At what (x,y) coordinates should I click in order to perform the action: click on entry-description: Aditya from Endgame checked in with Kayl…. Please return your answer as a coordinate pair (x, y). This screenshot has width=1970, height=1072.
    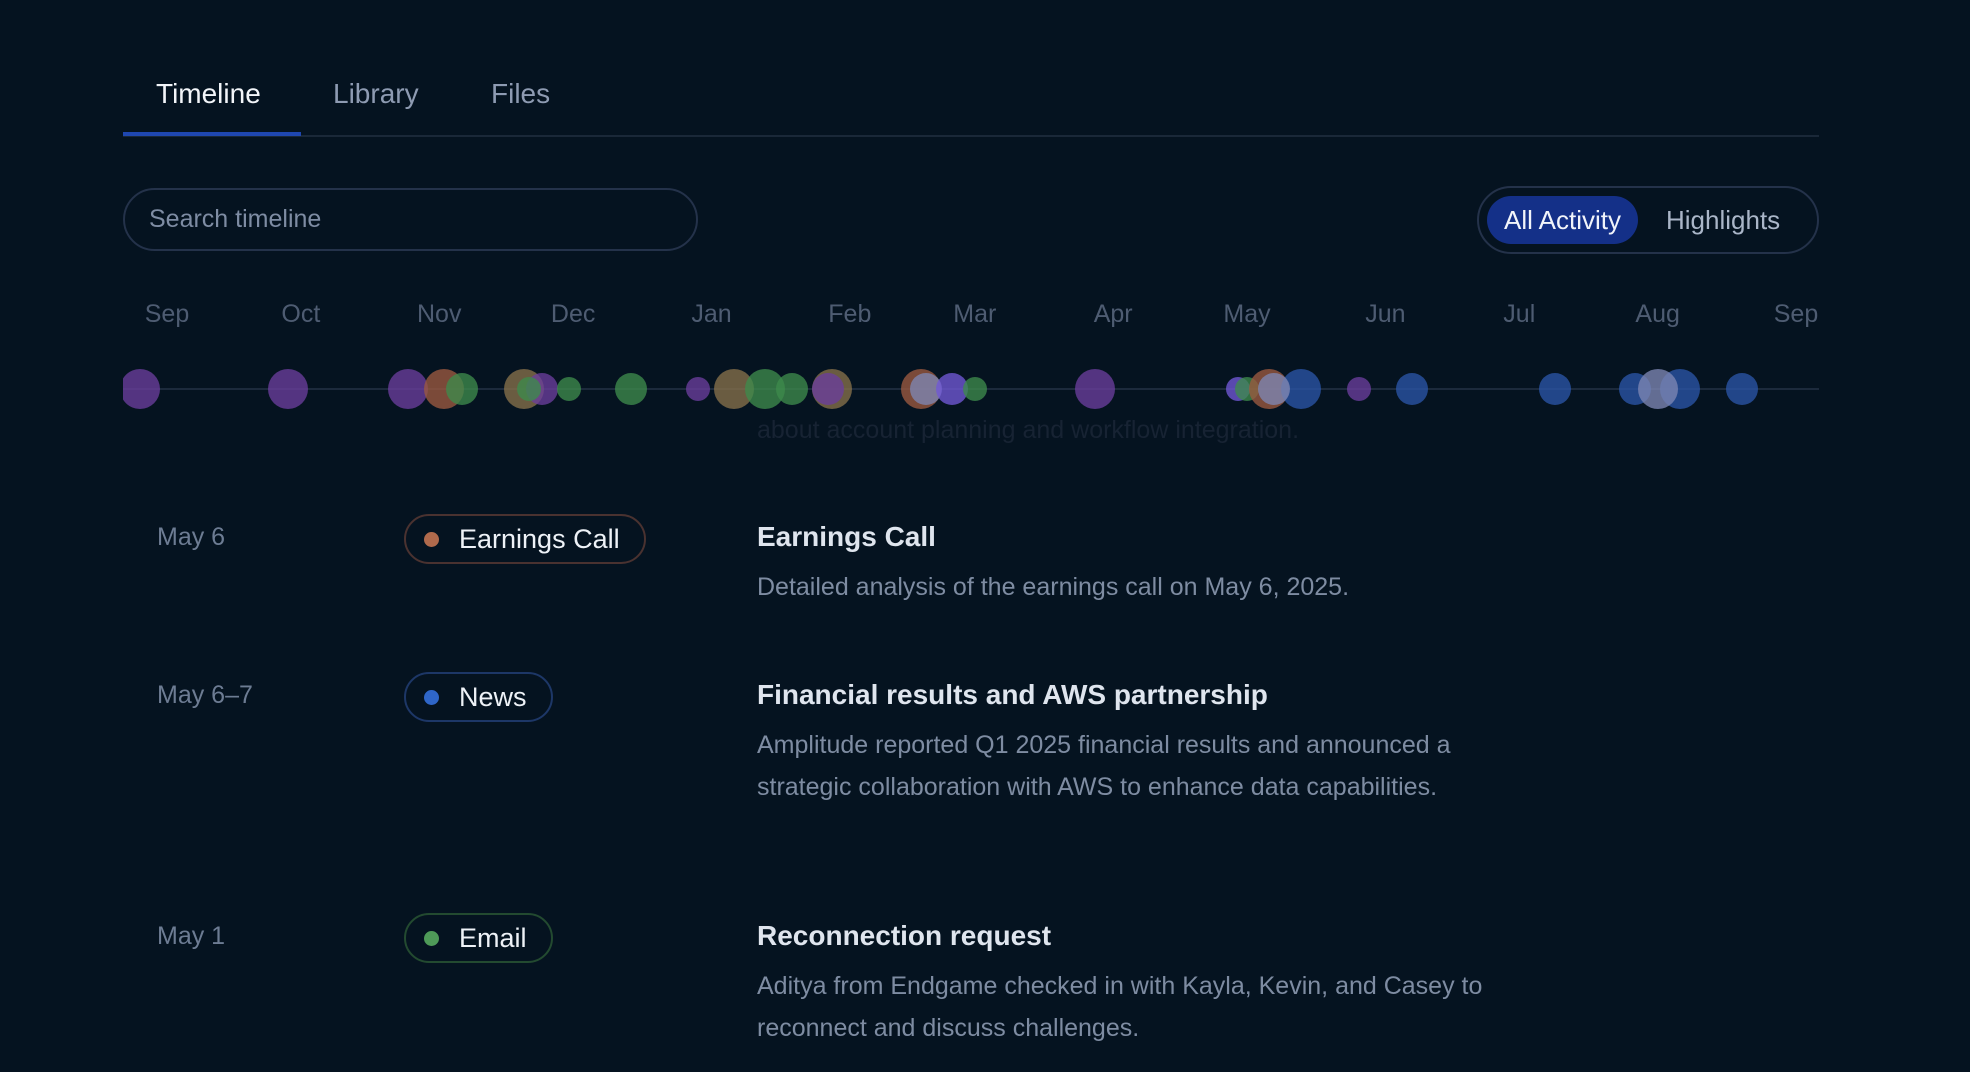
    Looking at the image, I should click on (1120, 1007).